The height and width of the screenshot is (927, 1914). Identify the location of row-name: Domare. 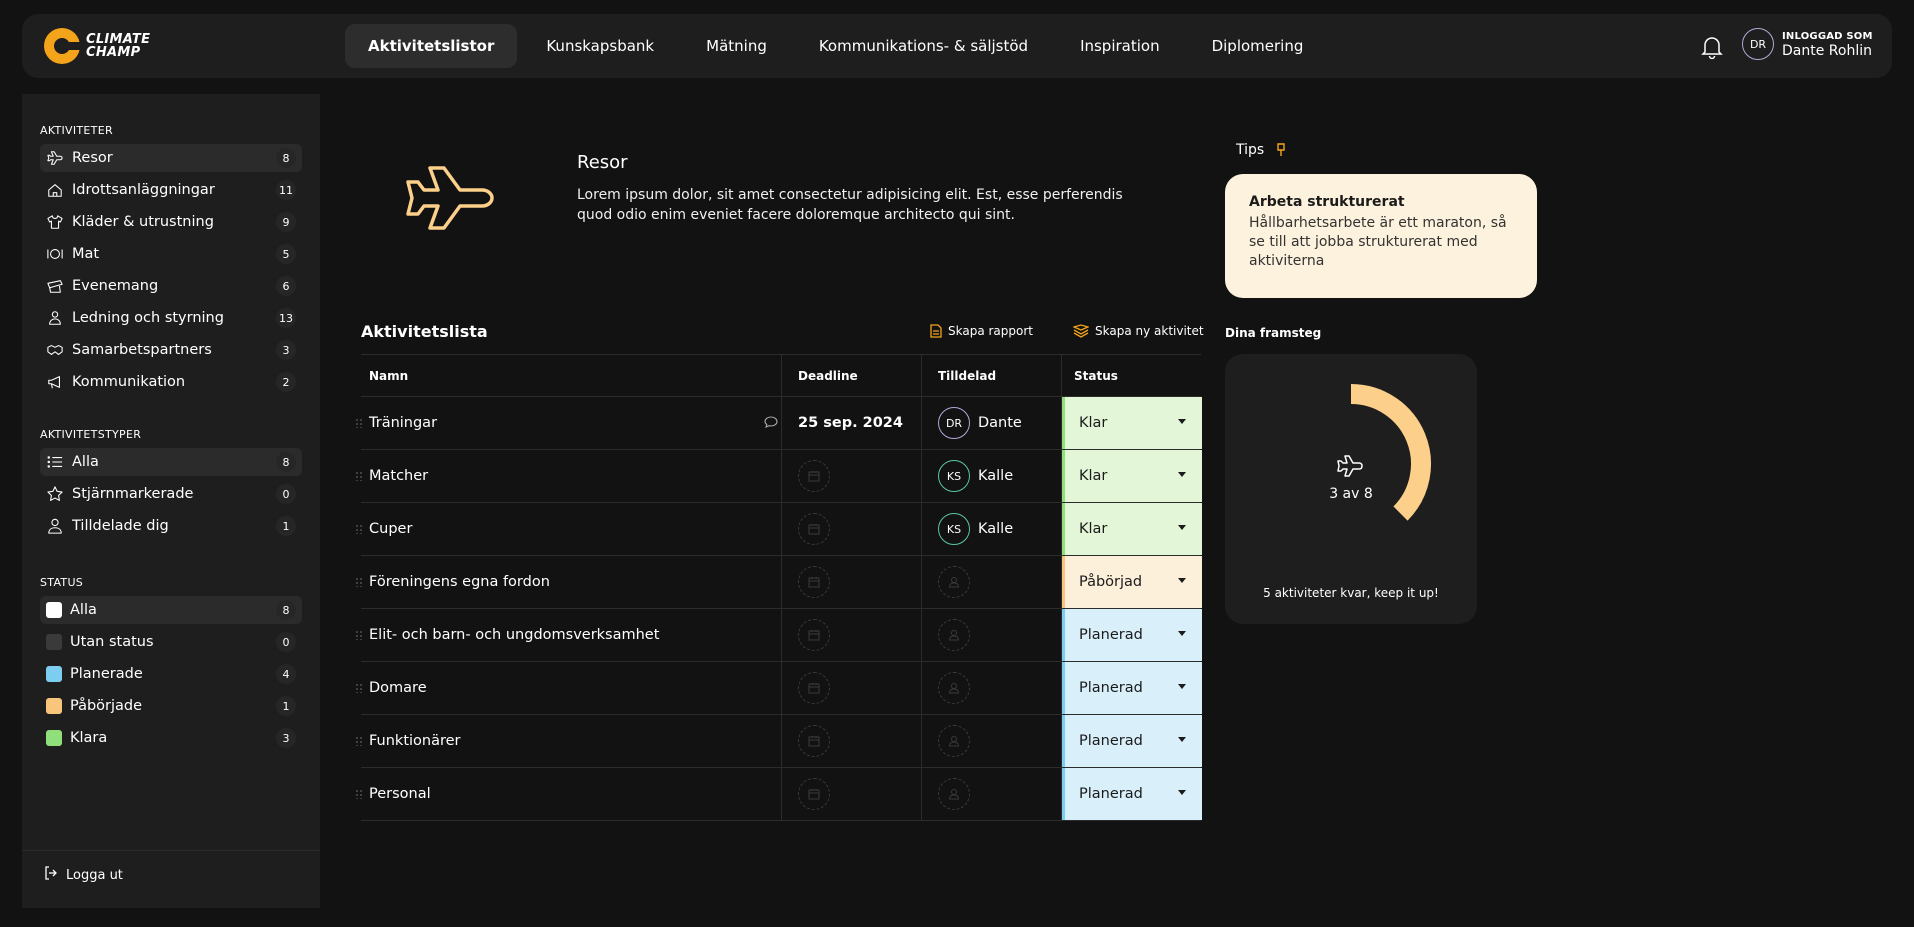
(398, 688).